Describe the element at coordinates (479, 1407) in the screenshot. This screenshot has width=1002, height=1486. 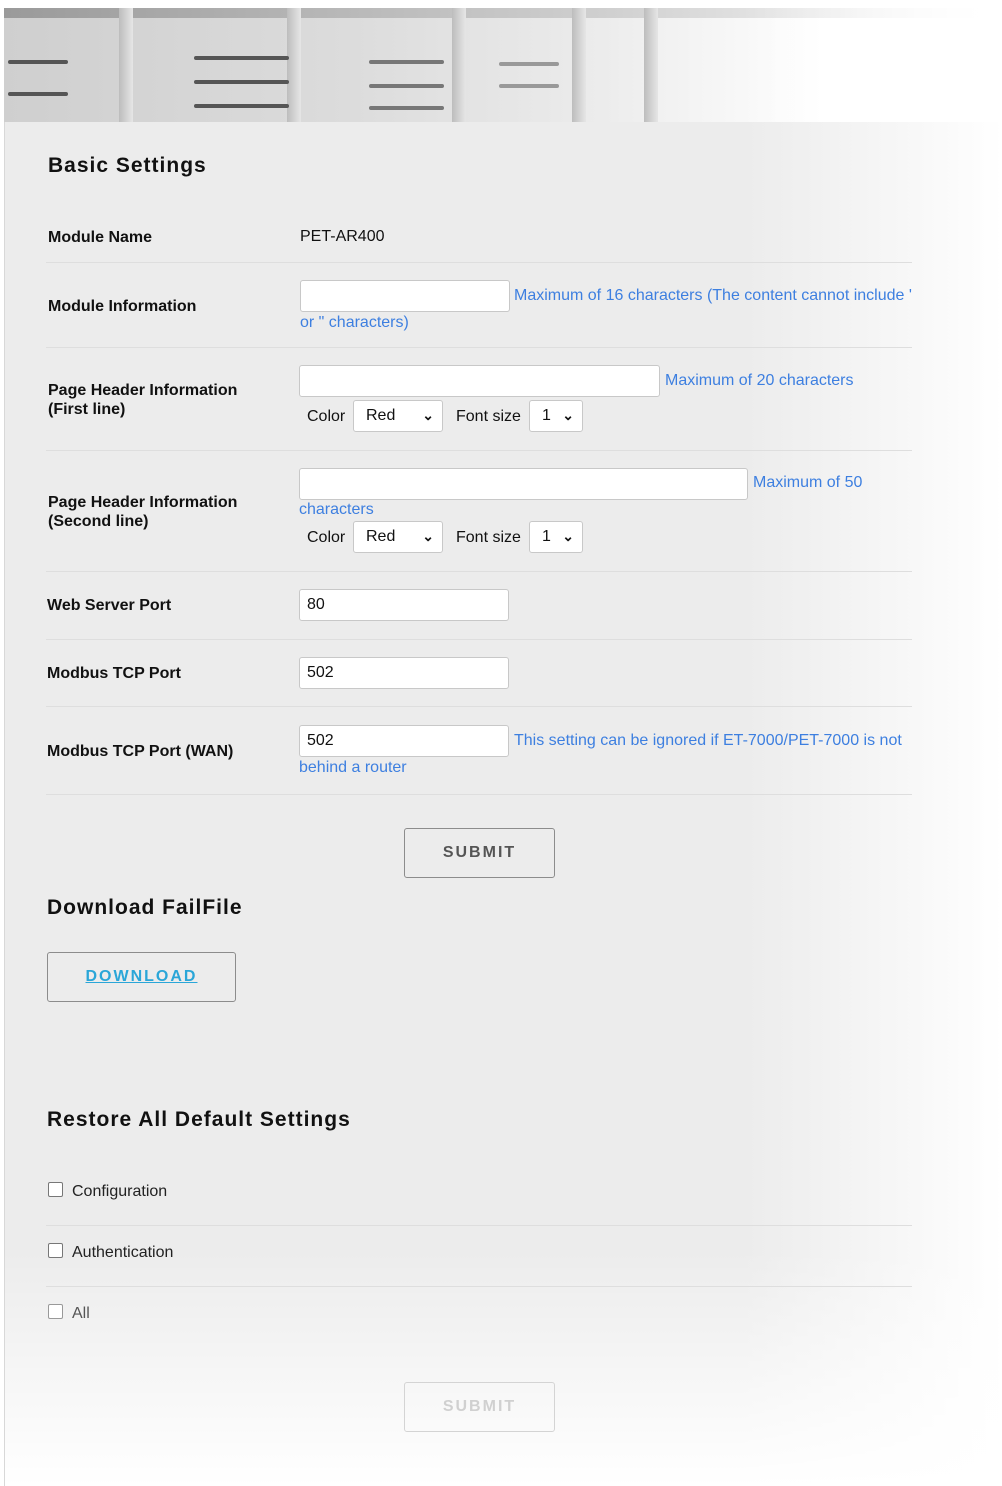
I see `restore-defaults-submit-button: SUBMIT` at that location.